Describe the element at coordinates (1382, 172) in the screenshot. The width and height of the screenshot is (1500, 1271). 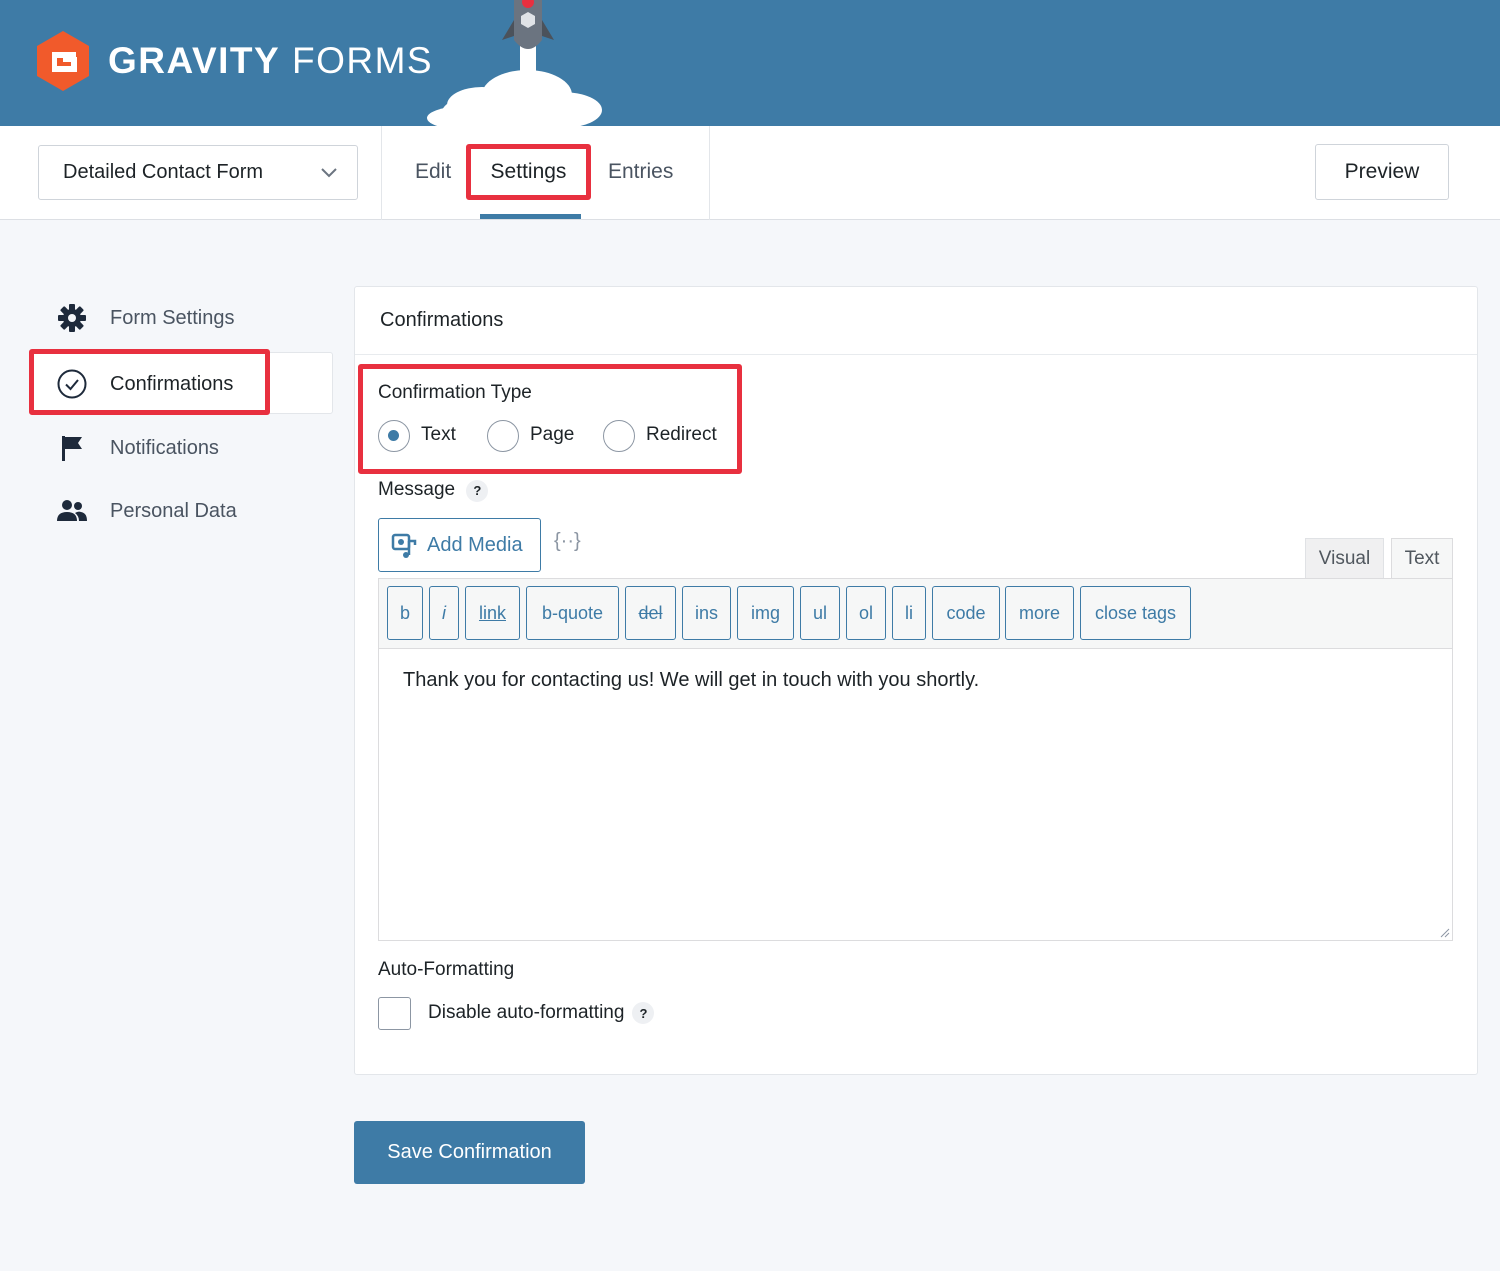
I see `preview-button: Preview` at that location.